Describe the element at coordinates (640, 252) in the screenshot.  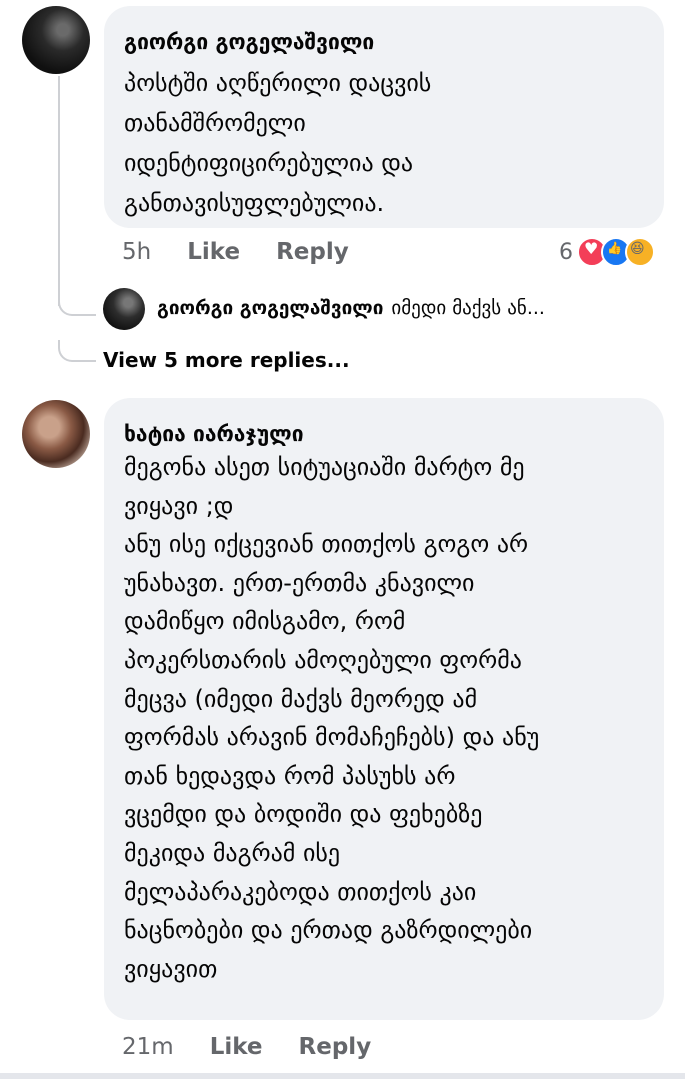
I see `haha-icon` at that location.